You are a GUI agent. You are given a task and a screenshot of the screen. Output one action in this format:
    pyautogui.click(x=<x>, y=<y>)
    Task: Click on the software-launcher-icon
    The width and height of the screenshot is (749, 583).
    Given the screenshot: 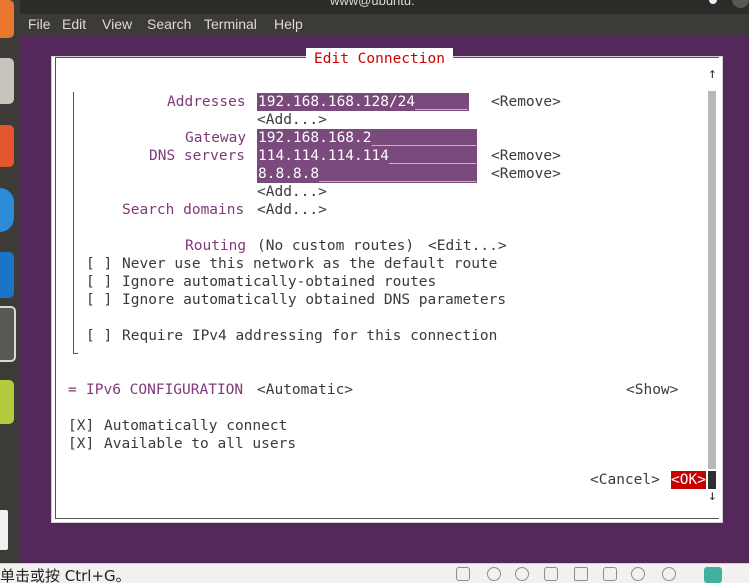 What is the action you would take?
    pyautogui.click(x=7, y=146)
    